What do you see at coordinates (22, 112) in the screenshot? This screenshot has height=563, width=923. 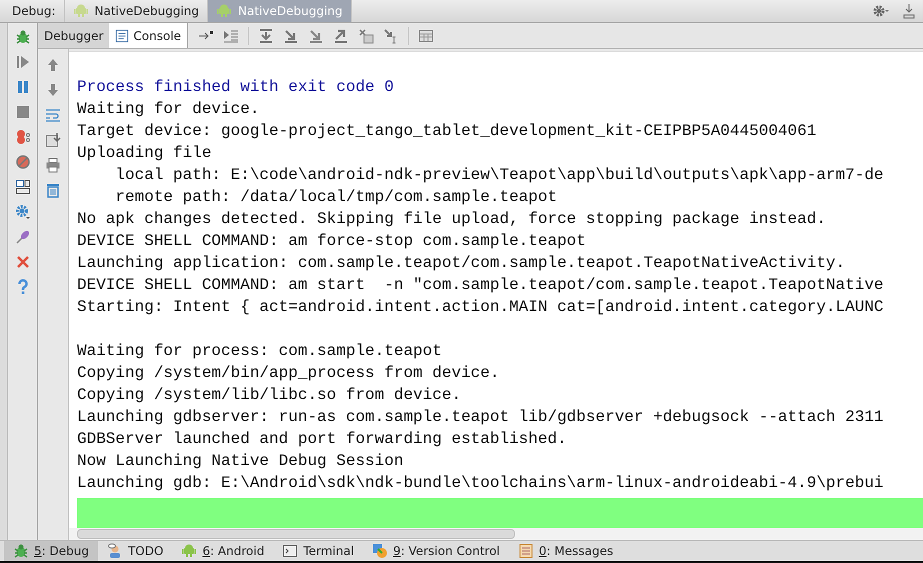 I see `stop-icon` at bounding box center [22, 112].